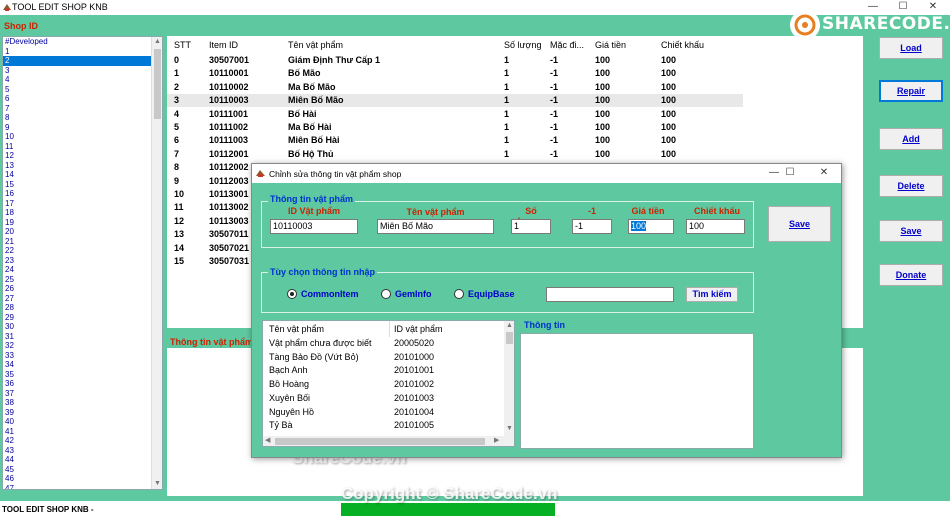  Describe the element at coordinates (156, 263) in the screenshot. I see `shop-list-scrollbar: ▲ ▼` at that location.